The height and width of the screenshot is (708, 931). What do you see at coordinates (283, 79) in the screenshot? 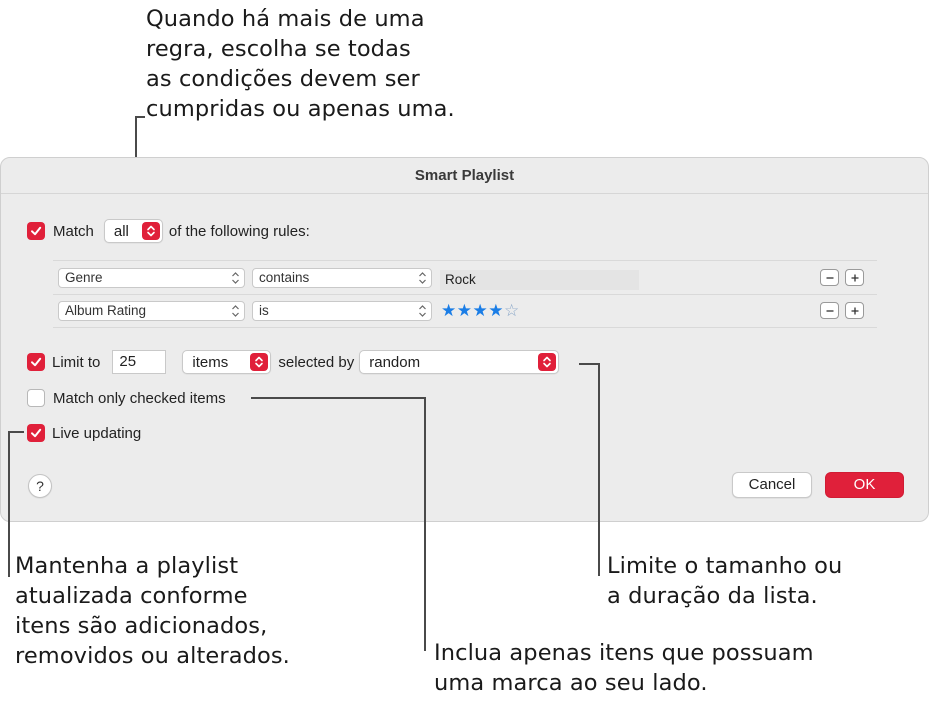
I see `callout-line: as condições devem ser` at bounding box center [283, 79].